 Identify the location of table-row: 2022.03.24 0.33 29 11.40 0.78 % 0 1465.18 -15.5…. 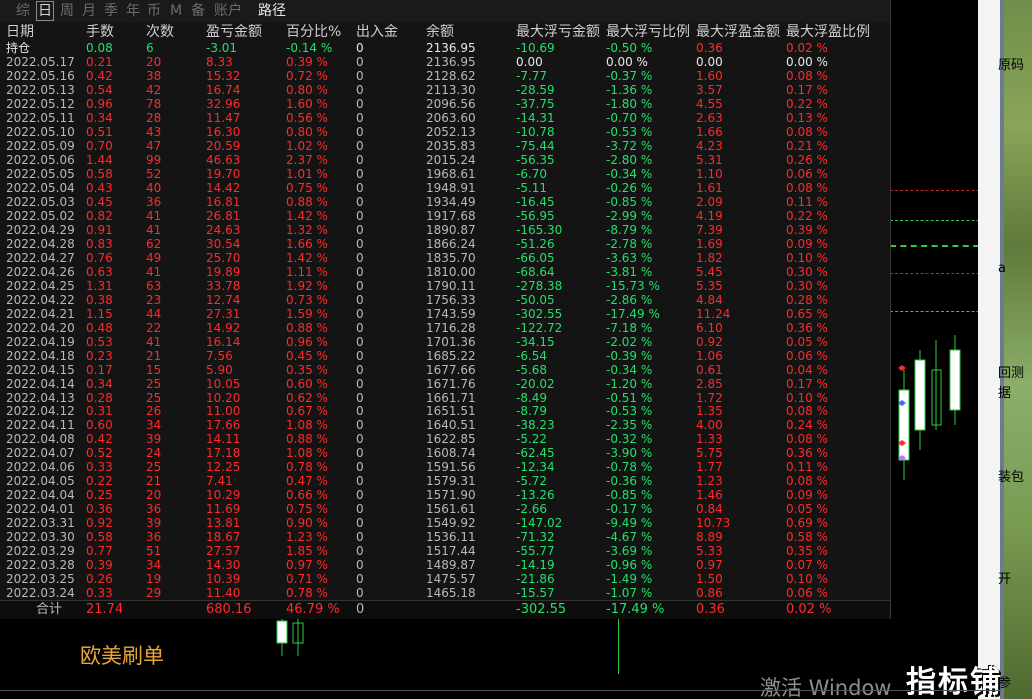
(445, 593).